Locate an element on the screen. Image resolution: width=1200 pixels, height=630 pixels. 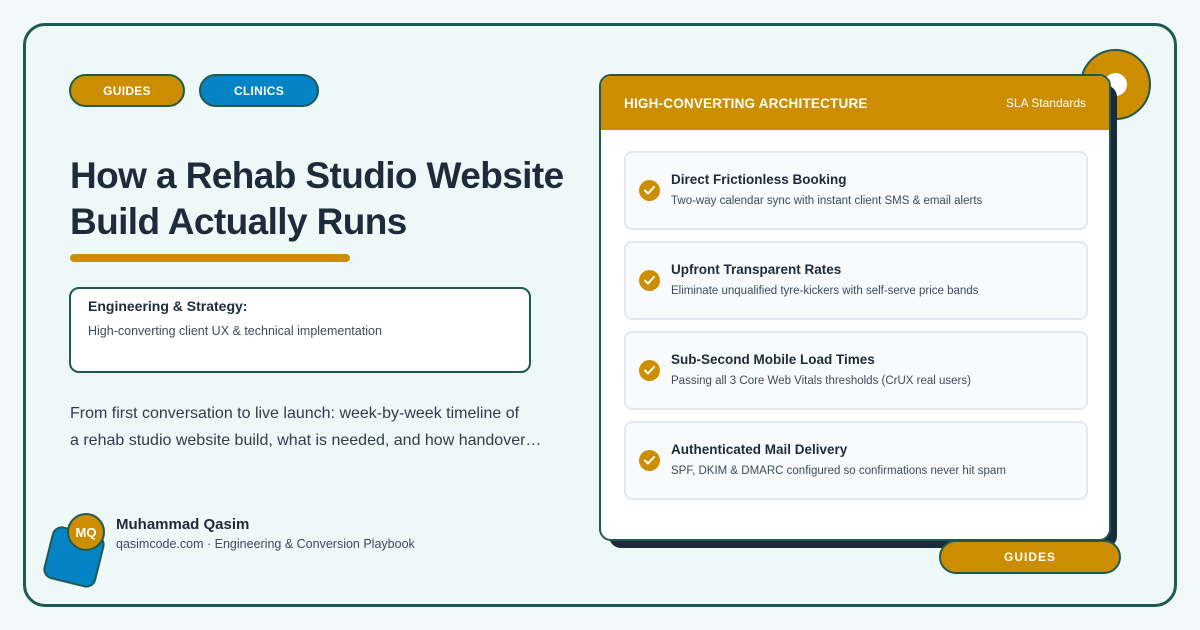
feature-title: Authenticated Mail Delivery is located at coordinates (759, 449).